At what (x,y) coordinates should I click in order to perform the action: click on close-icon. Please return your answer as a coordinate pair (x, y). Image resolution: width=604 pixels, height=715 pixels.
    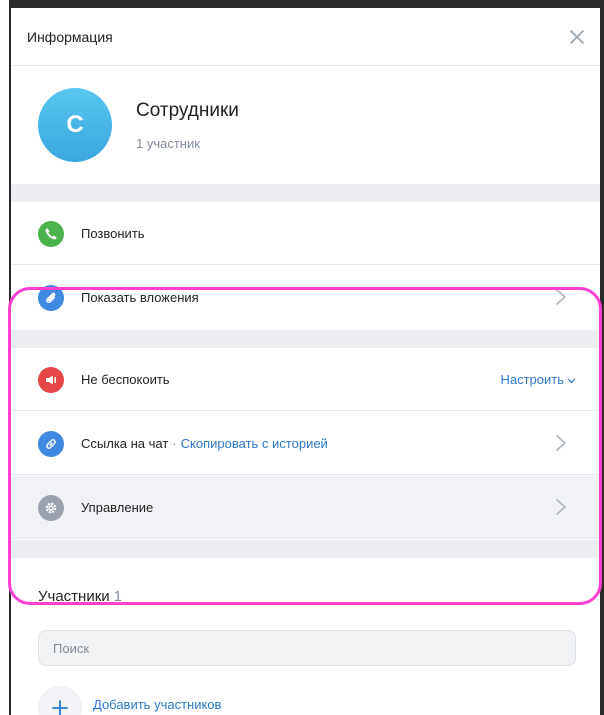
    Looking at the image, I should click on (577, 37).